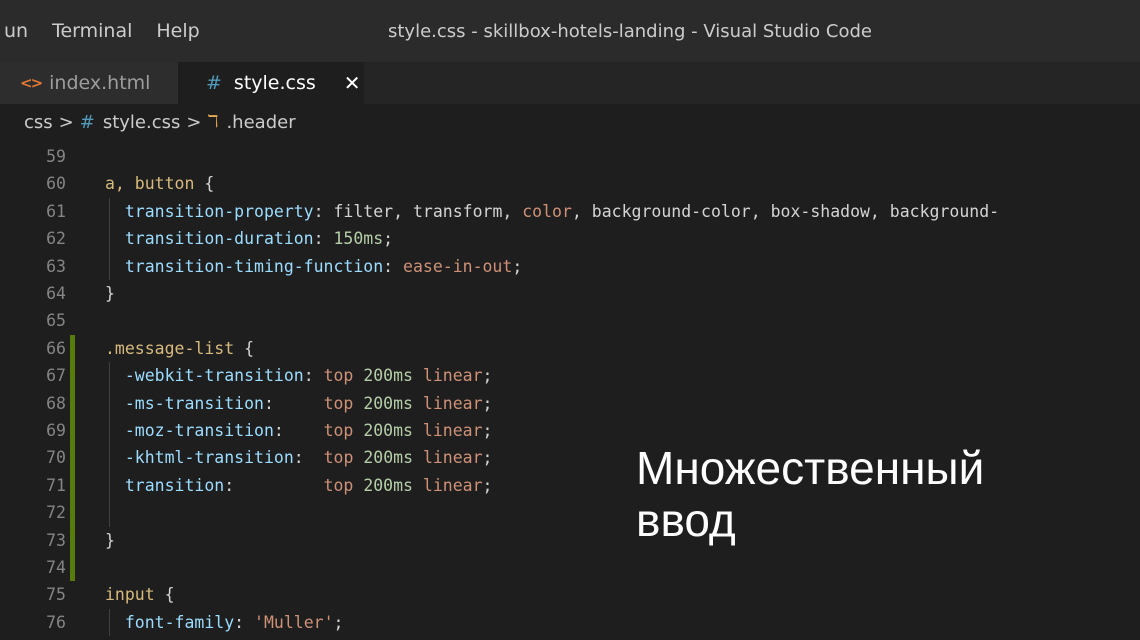 This screenshot has height=640, width=1140. I want to click on code-line: 62 transition-duration: 150ms;, so click(570, 239).